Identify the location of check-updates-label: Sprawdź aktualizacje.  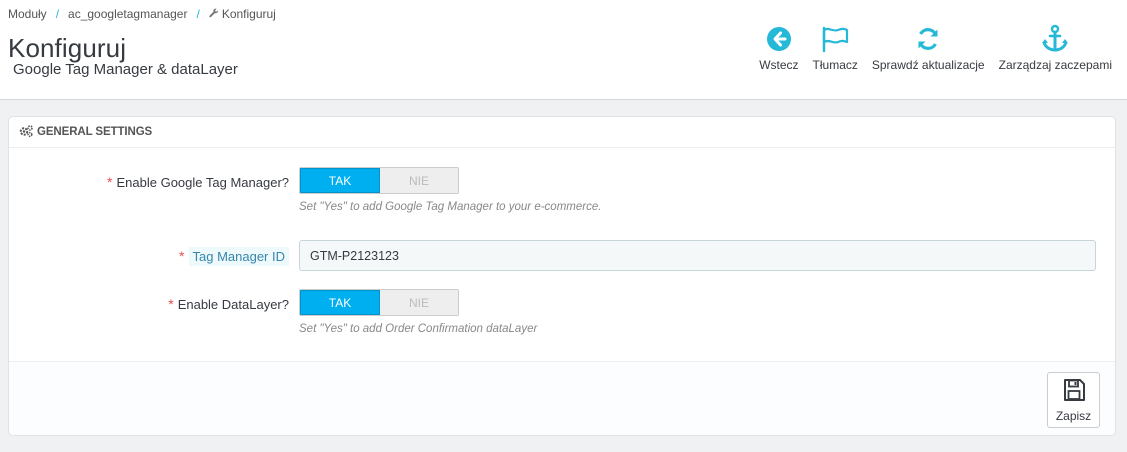
(928, 65).